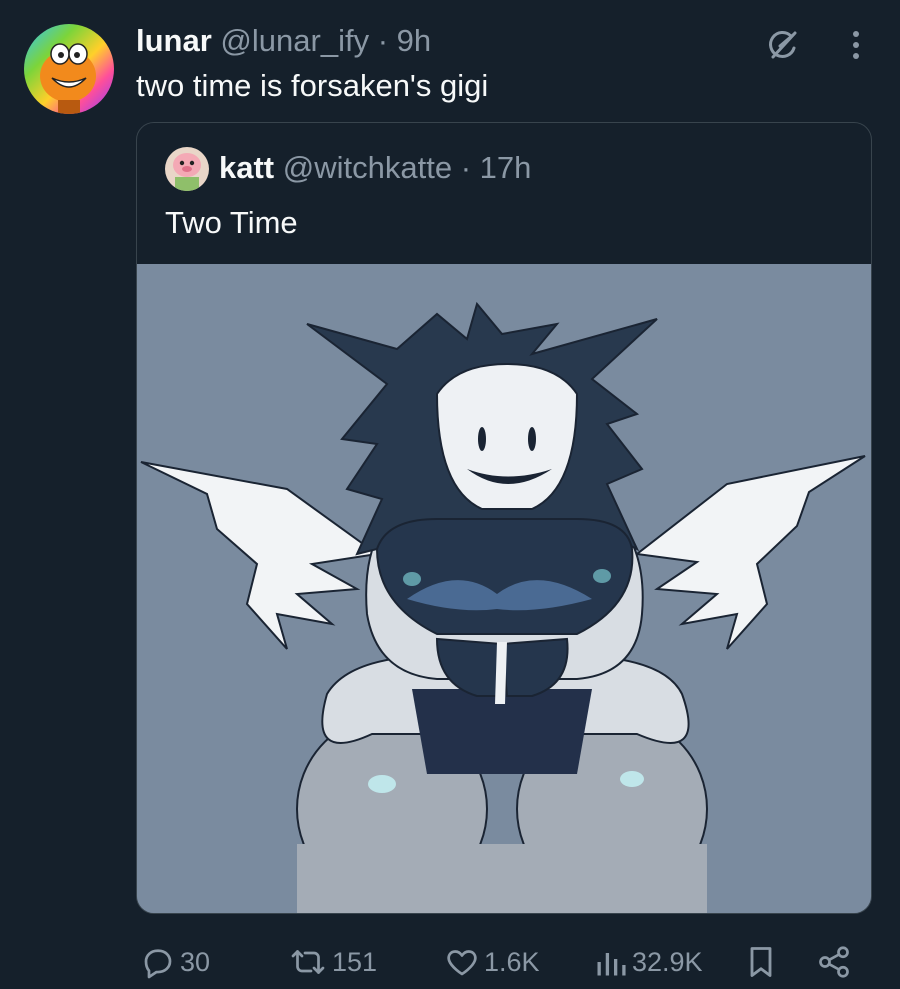  What do you see at coordinates (512, 961) in the screenshot?
I see `like-count: 1.6K` at bounding box center [512, 961].